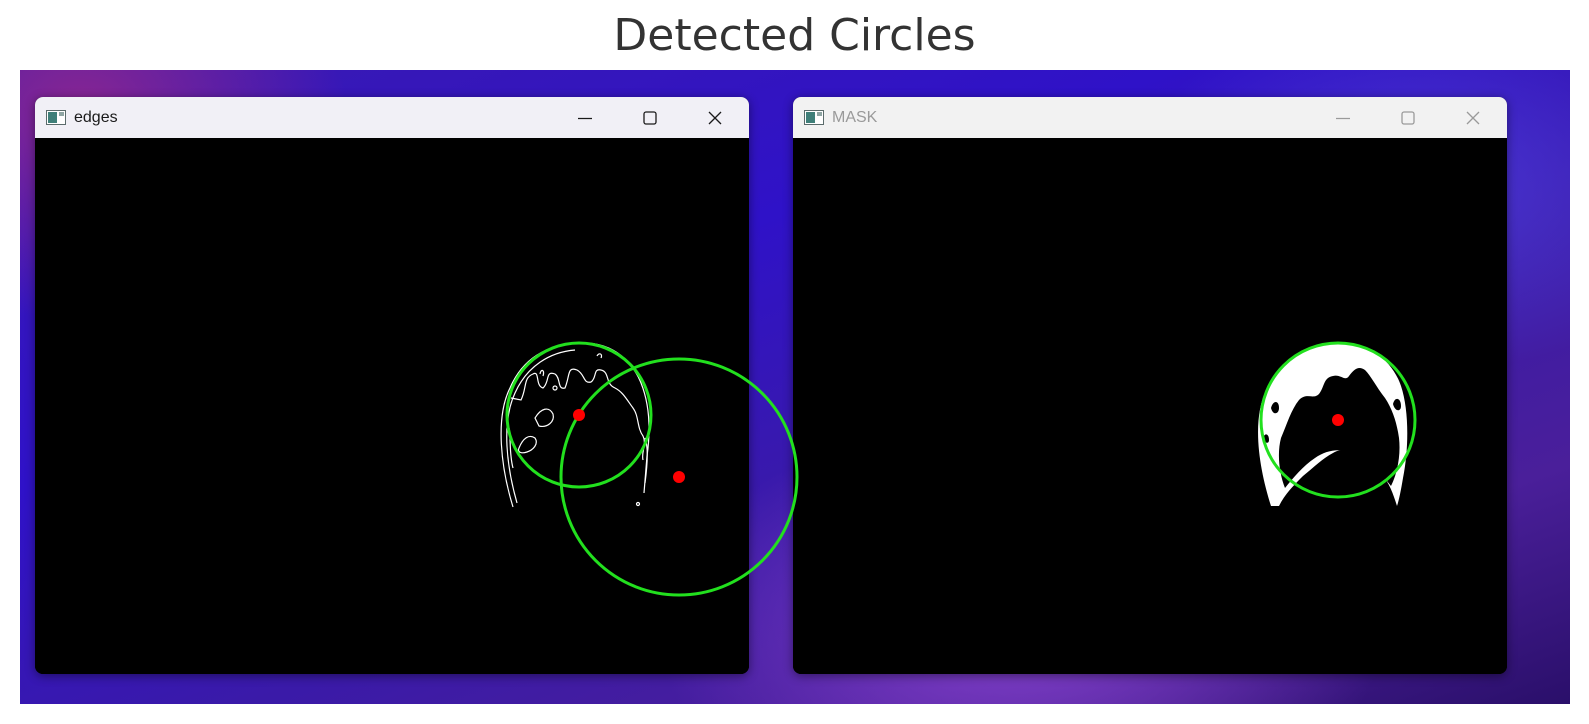 The width and height of the screenshot is (1589, 724). Describe the element at coordinates (1333, 424) in the screenshot. I see `mask-blob` at that location.